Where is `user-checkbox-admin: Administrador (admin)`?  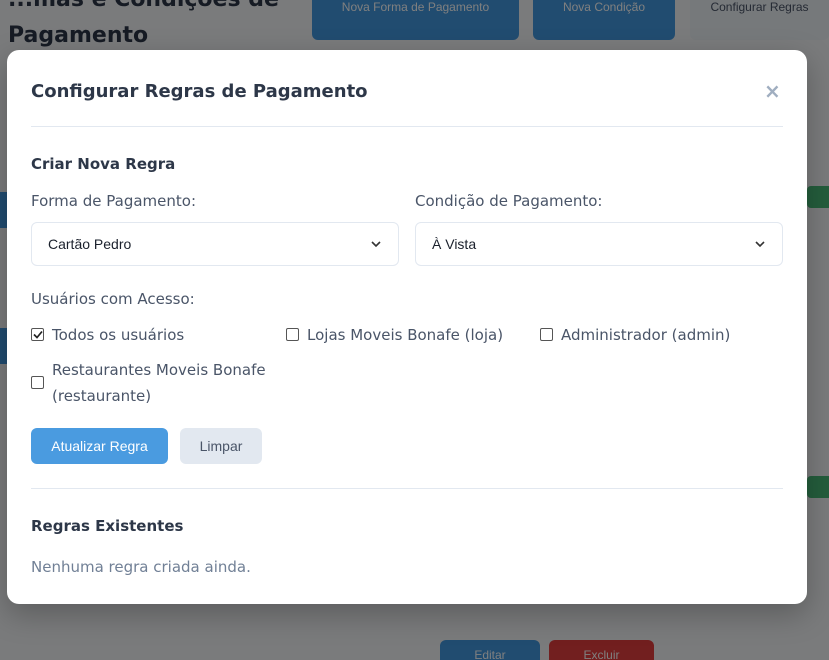
user-checkbox-admin: Administrador (admin) is located at coordinates (635, 336).